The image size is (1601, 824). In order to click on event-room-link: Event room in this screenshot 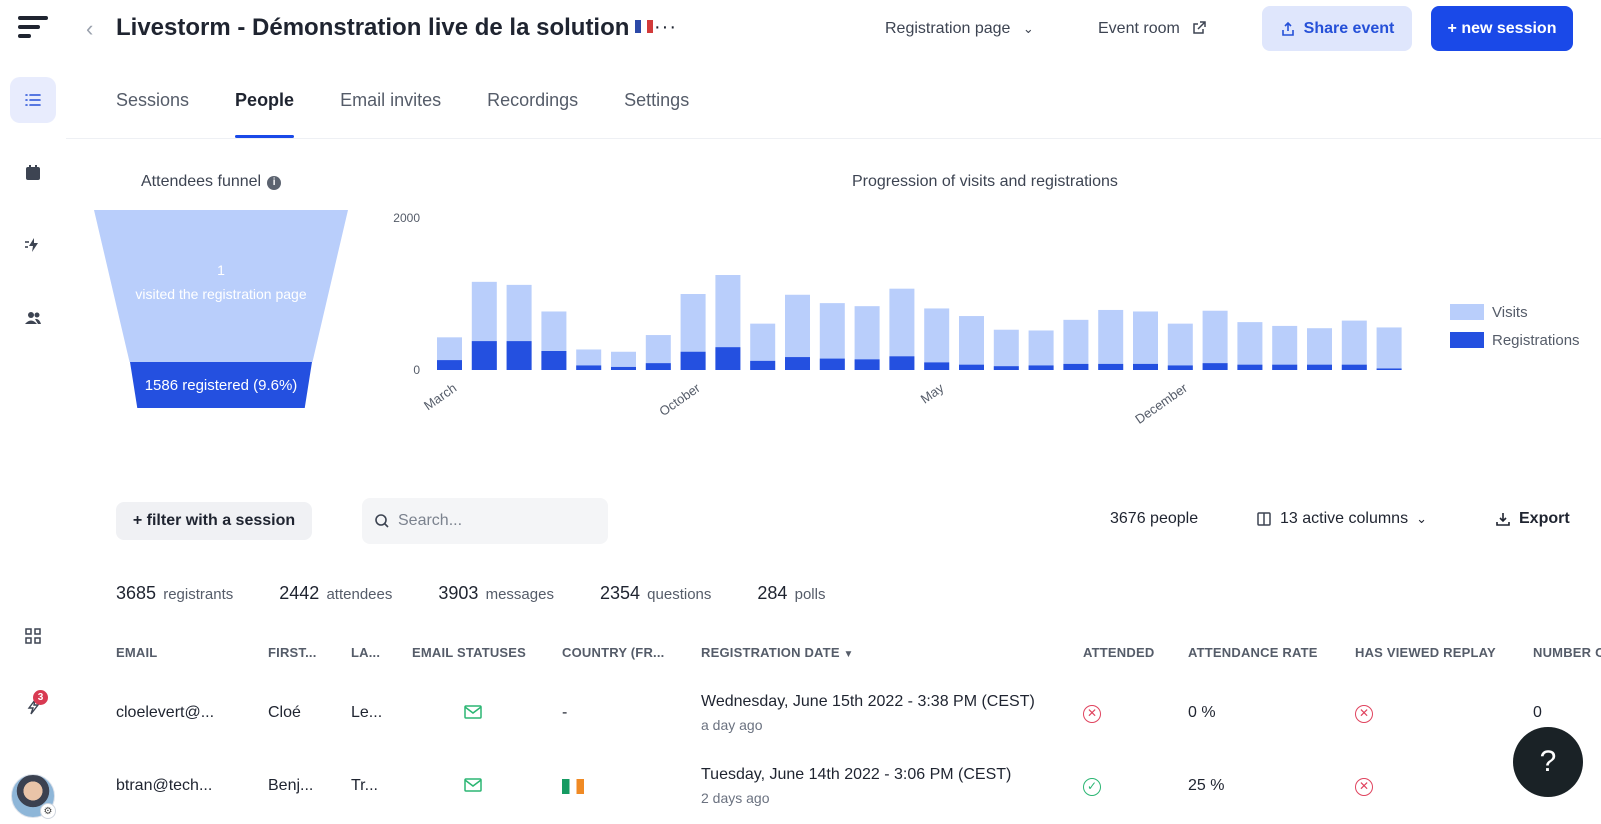, I will do `click(1152, 29)`.